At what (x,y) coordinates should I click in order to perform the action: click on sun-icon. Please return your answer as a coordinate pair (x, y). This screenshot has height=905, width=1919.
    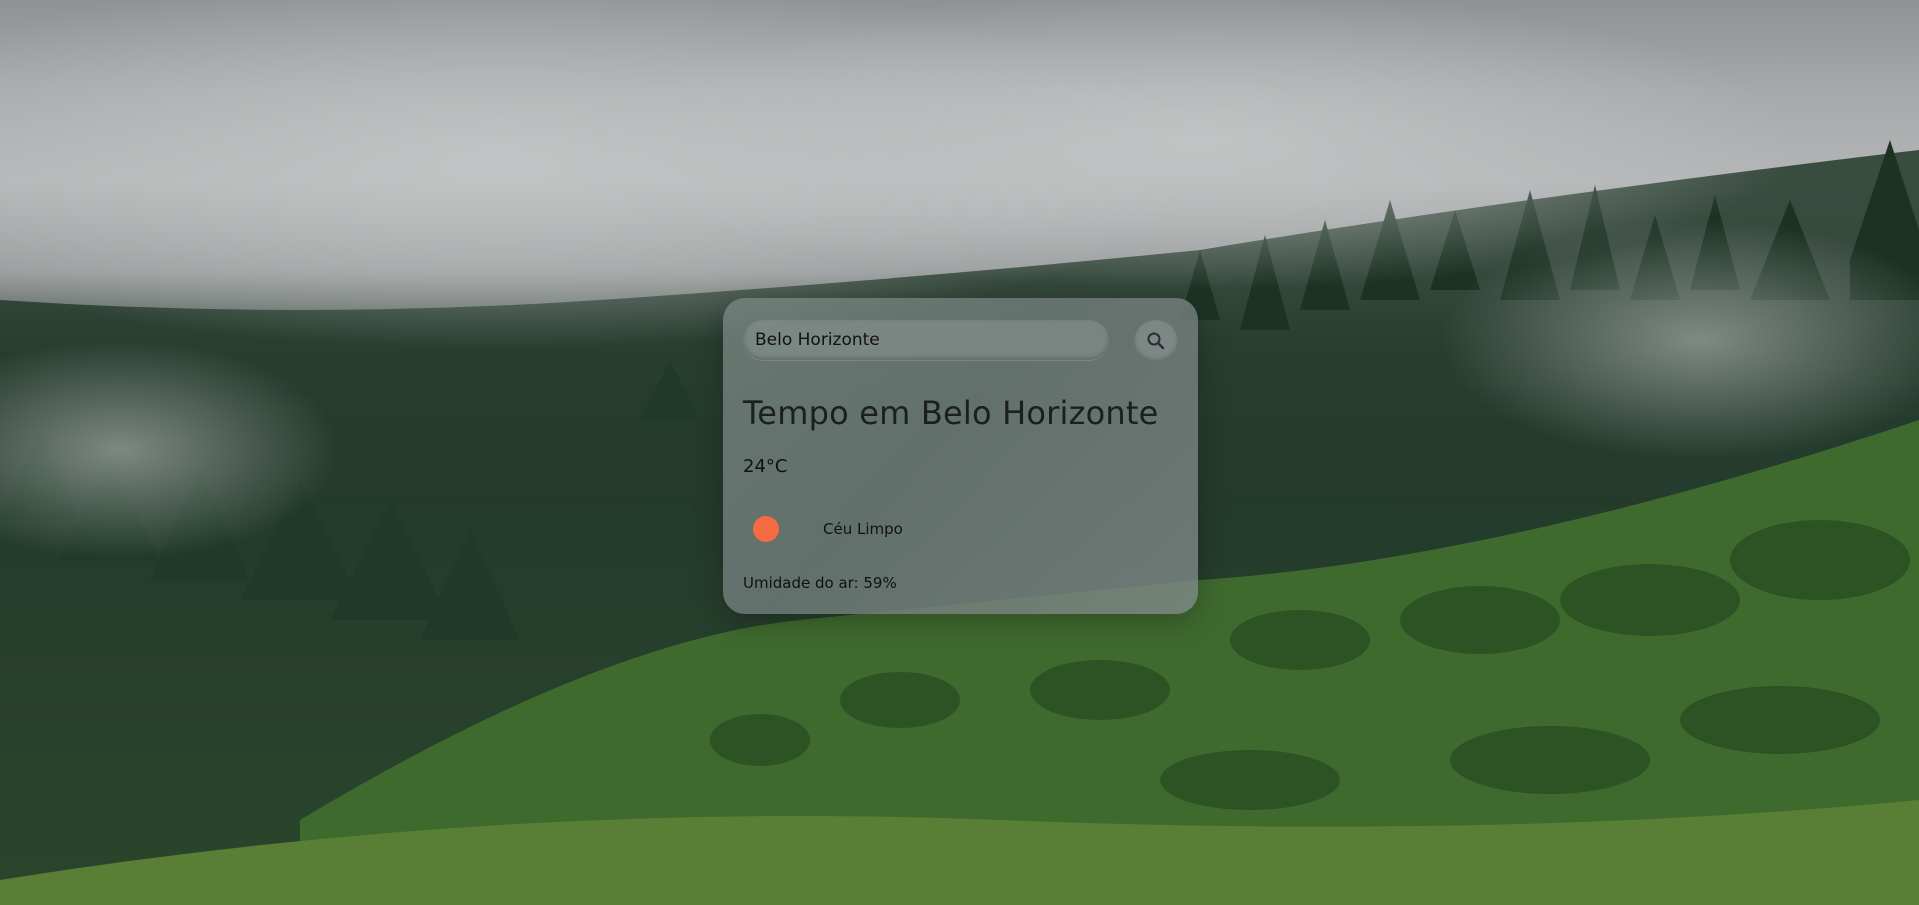
    Looking at the image, I should click on (766, 529).